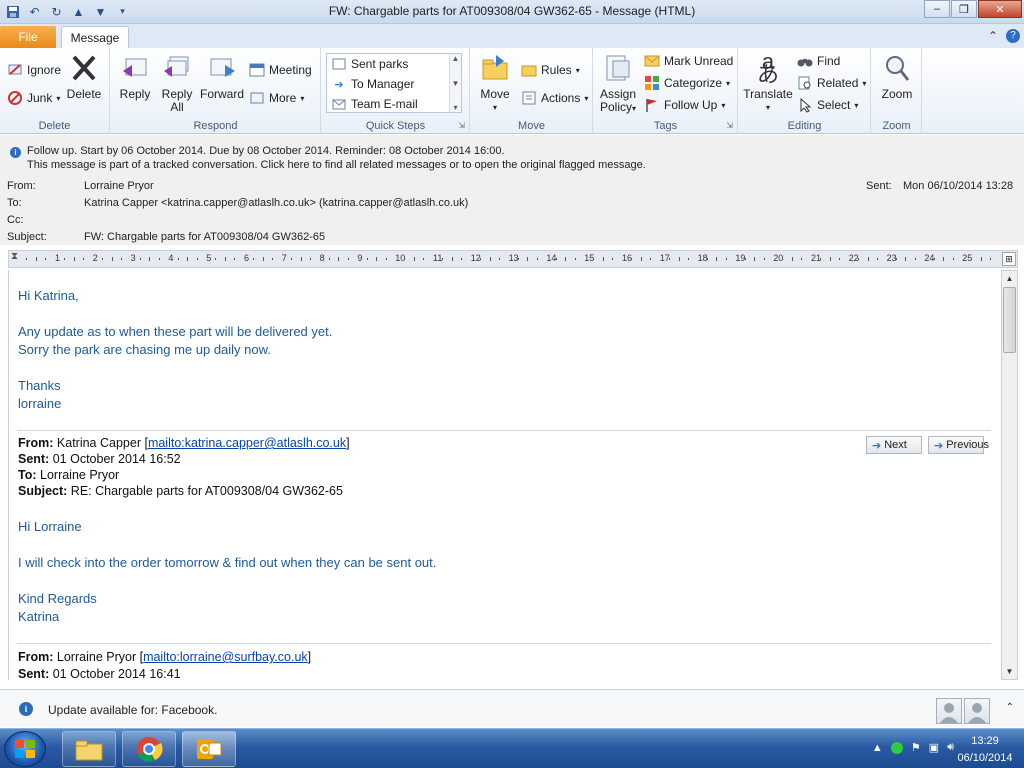 The width and height of the screenshot is (1024, 768). I want to click on dialog-launcher-icon: ⇲, so click(461, 125).